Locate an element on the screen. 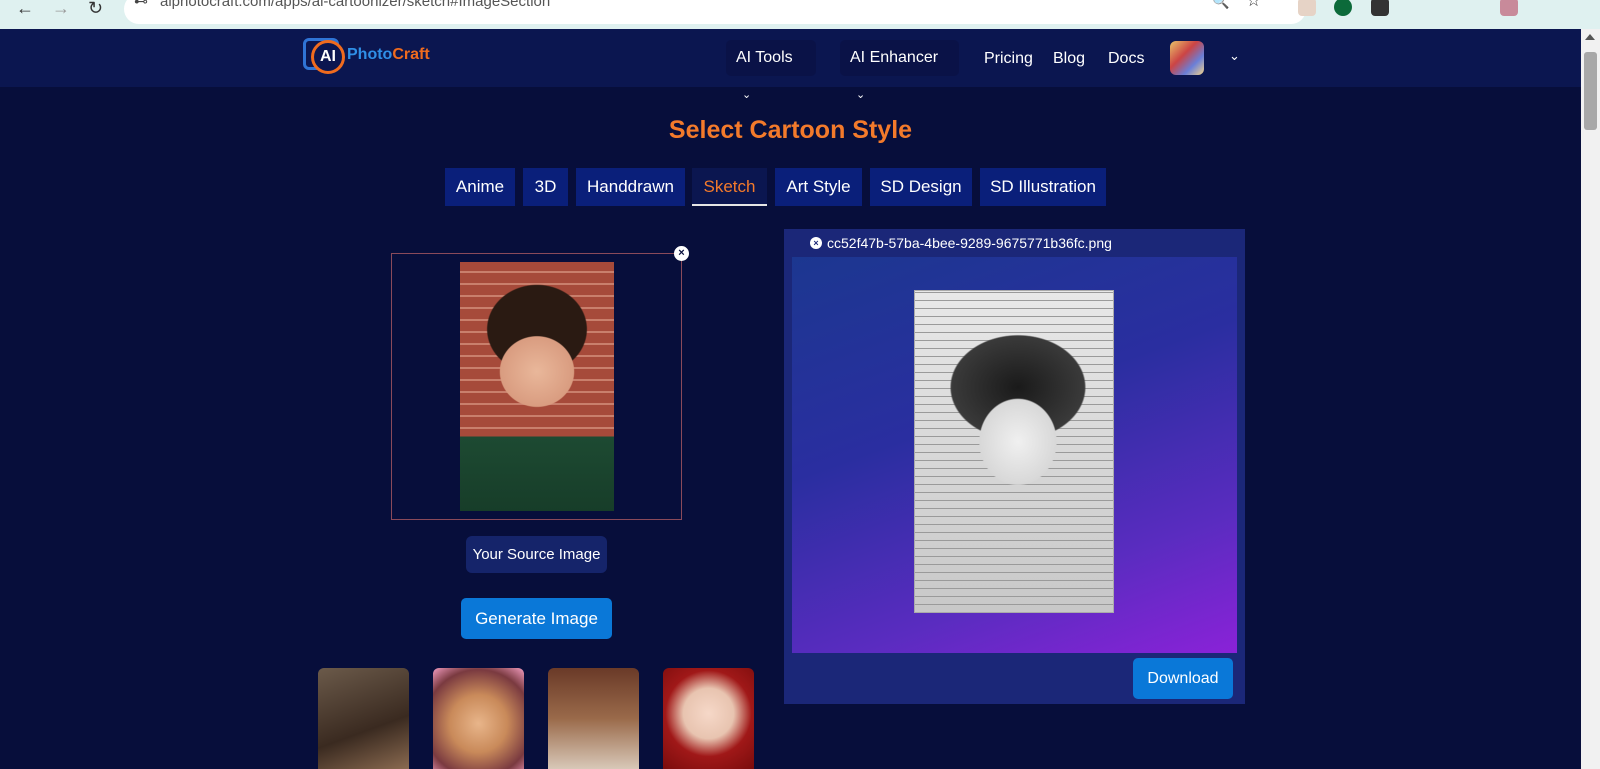 The height and width of the screenshot is (769, 1600). tab-handdrawn: Handdrawn is located at coordinates (630, 187).